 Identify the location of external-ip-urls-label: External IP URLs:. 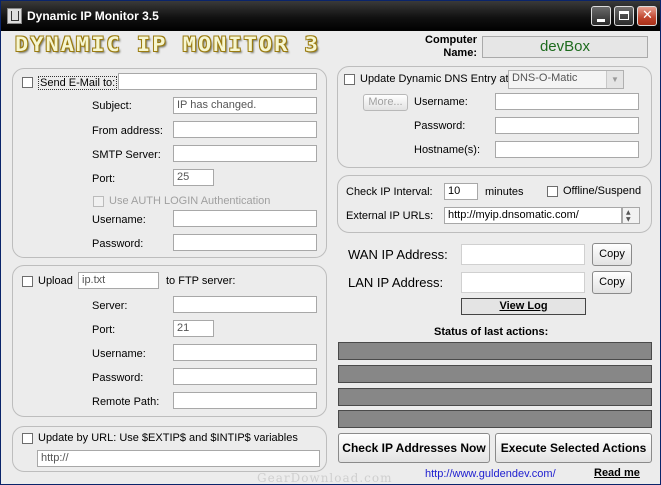
(390, 216).